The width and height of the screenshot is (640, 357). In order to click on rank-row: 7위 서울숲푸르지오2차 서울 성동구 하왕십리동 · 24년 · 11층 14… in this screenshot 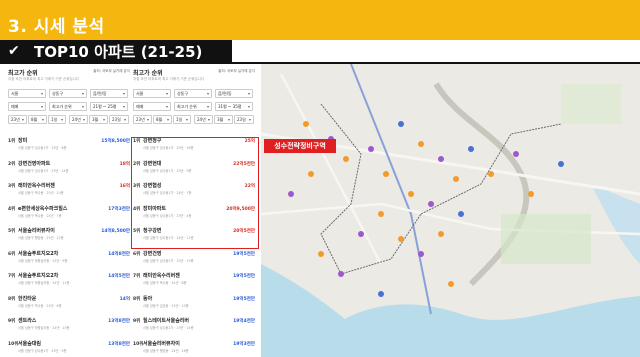, I will do `click(69, 282)`.